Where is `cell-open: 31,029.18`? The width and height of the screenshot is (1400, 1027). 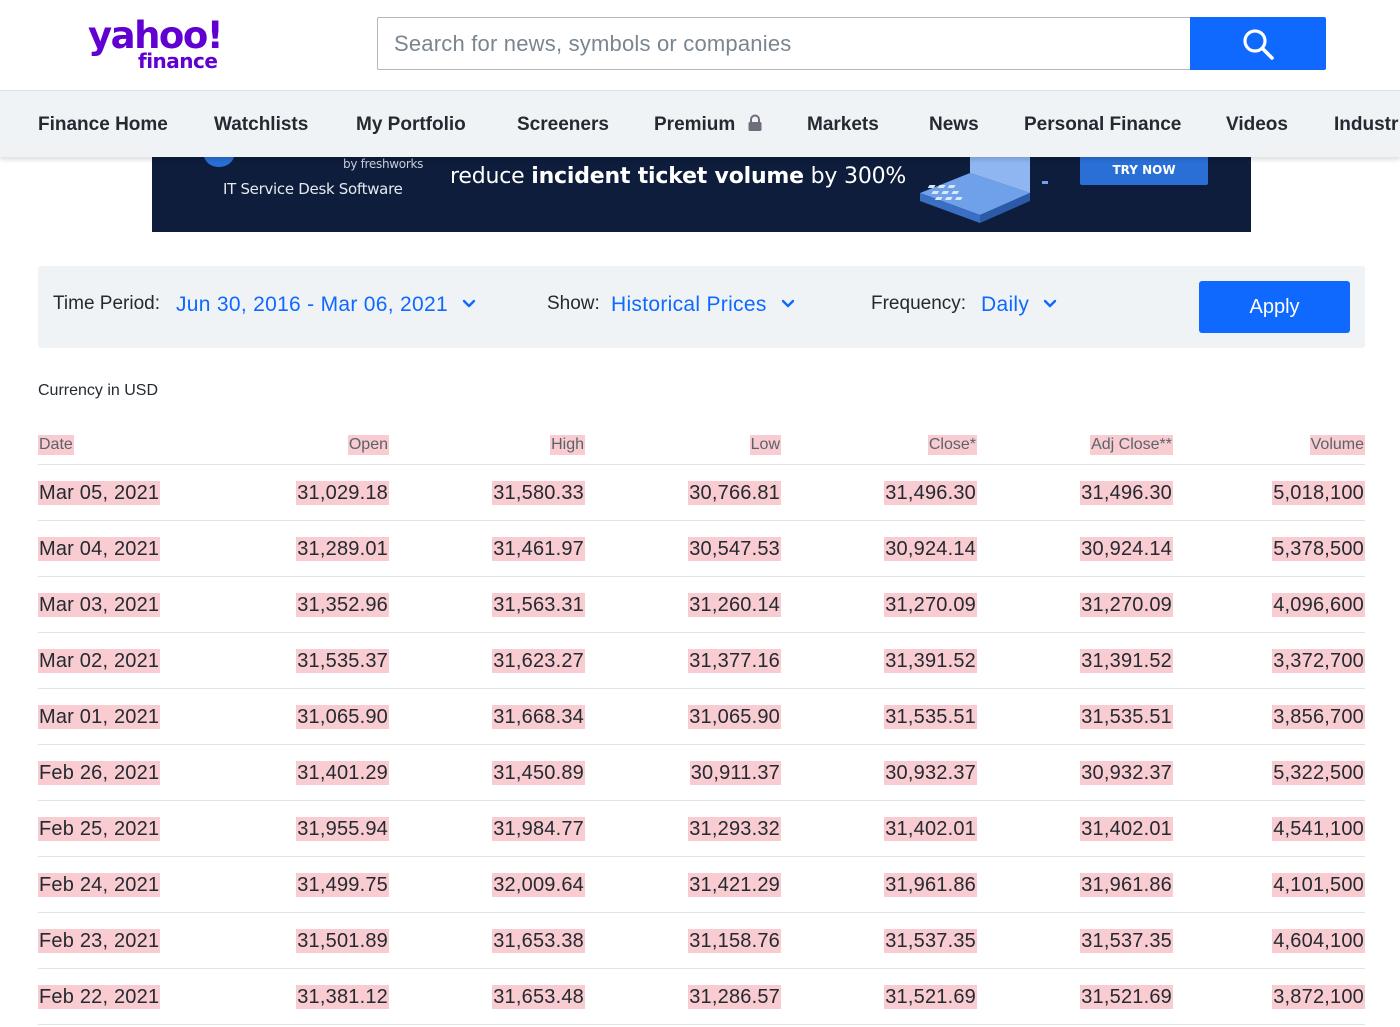
cell-open: 31,029.18 is located at coordinates (342, 493).